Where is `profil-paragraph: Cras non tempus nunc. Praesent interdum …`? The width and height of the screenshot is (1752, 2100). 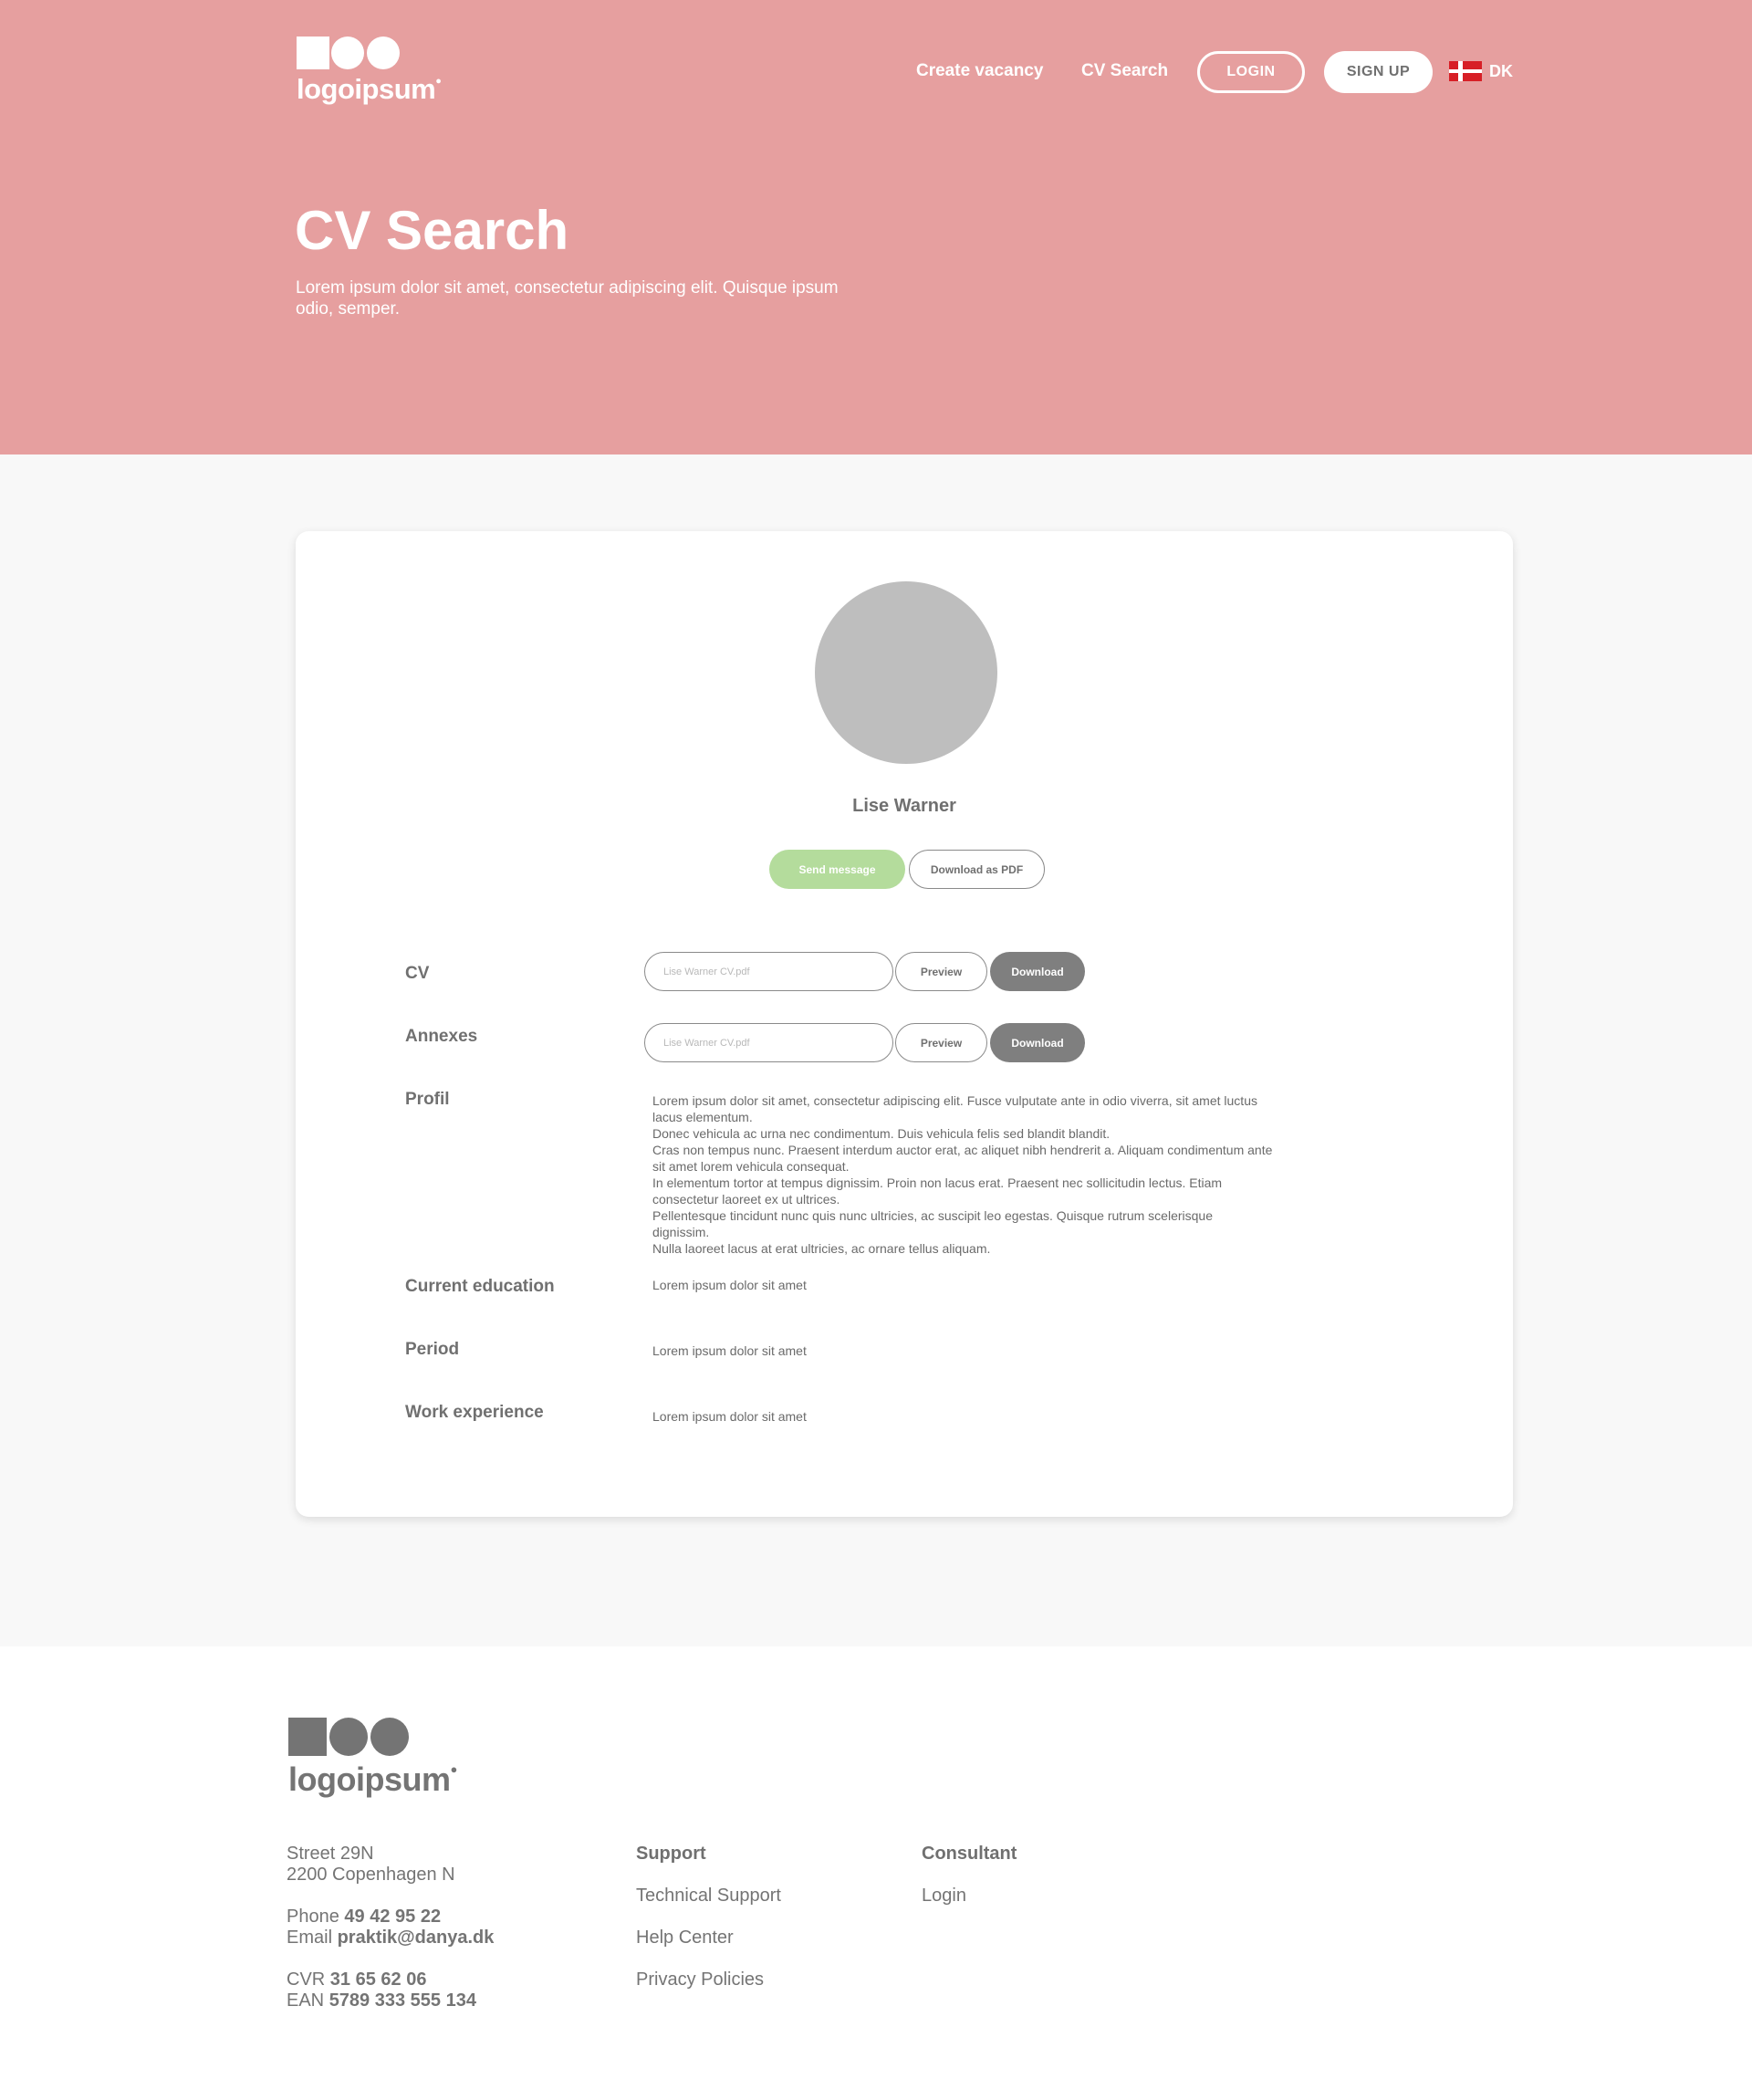
profil-paragraph: Cras non tempus nunc. Praesent interdum … is located at coordinates (962, 1158).